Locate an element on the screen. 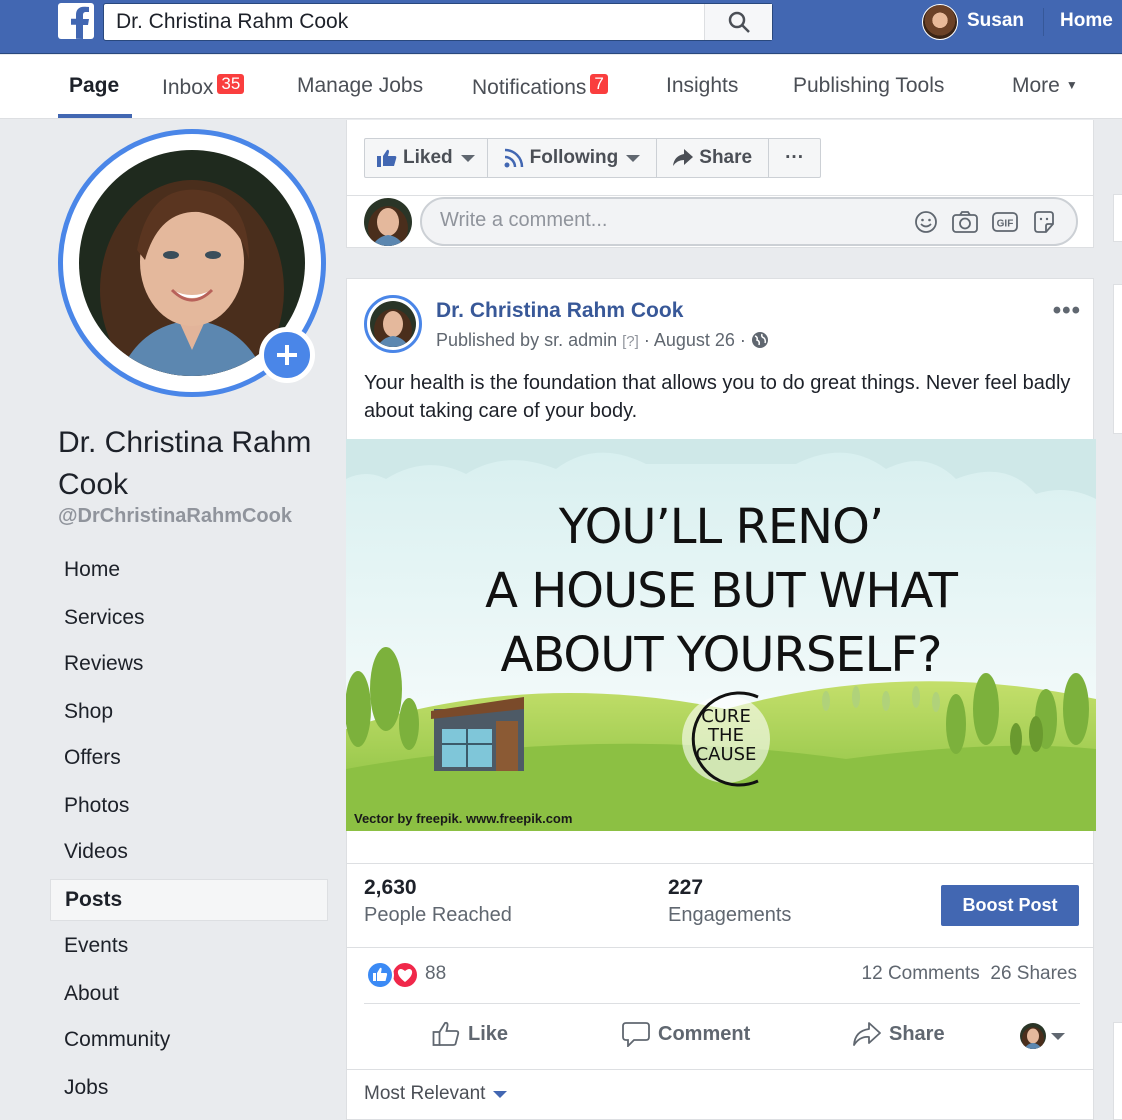 The height and width of the screenshot is (1120, 1122). search-button is located at coordinates (738, 22).